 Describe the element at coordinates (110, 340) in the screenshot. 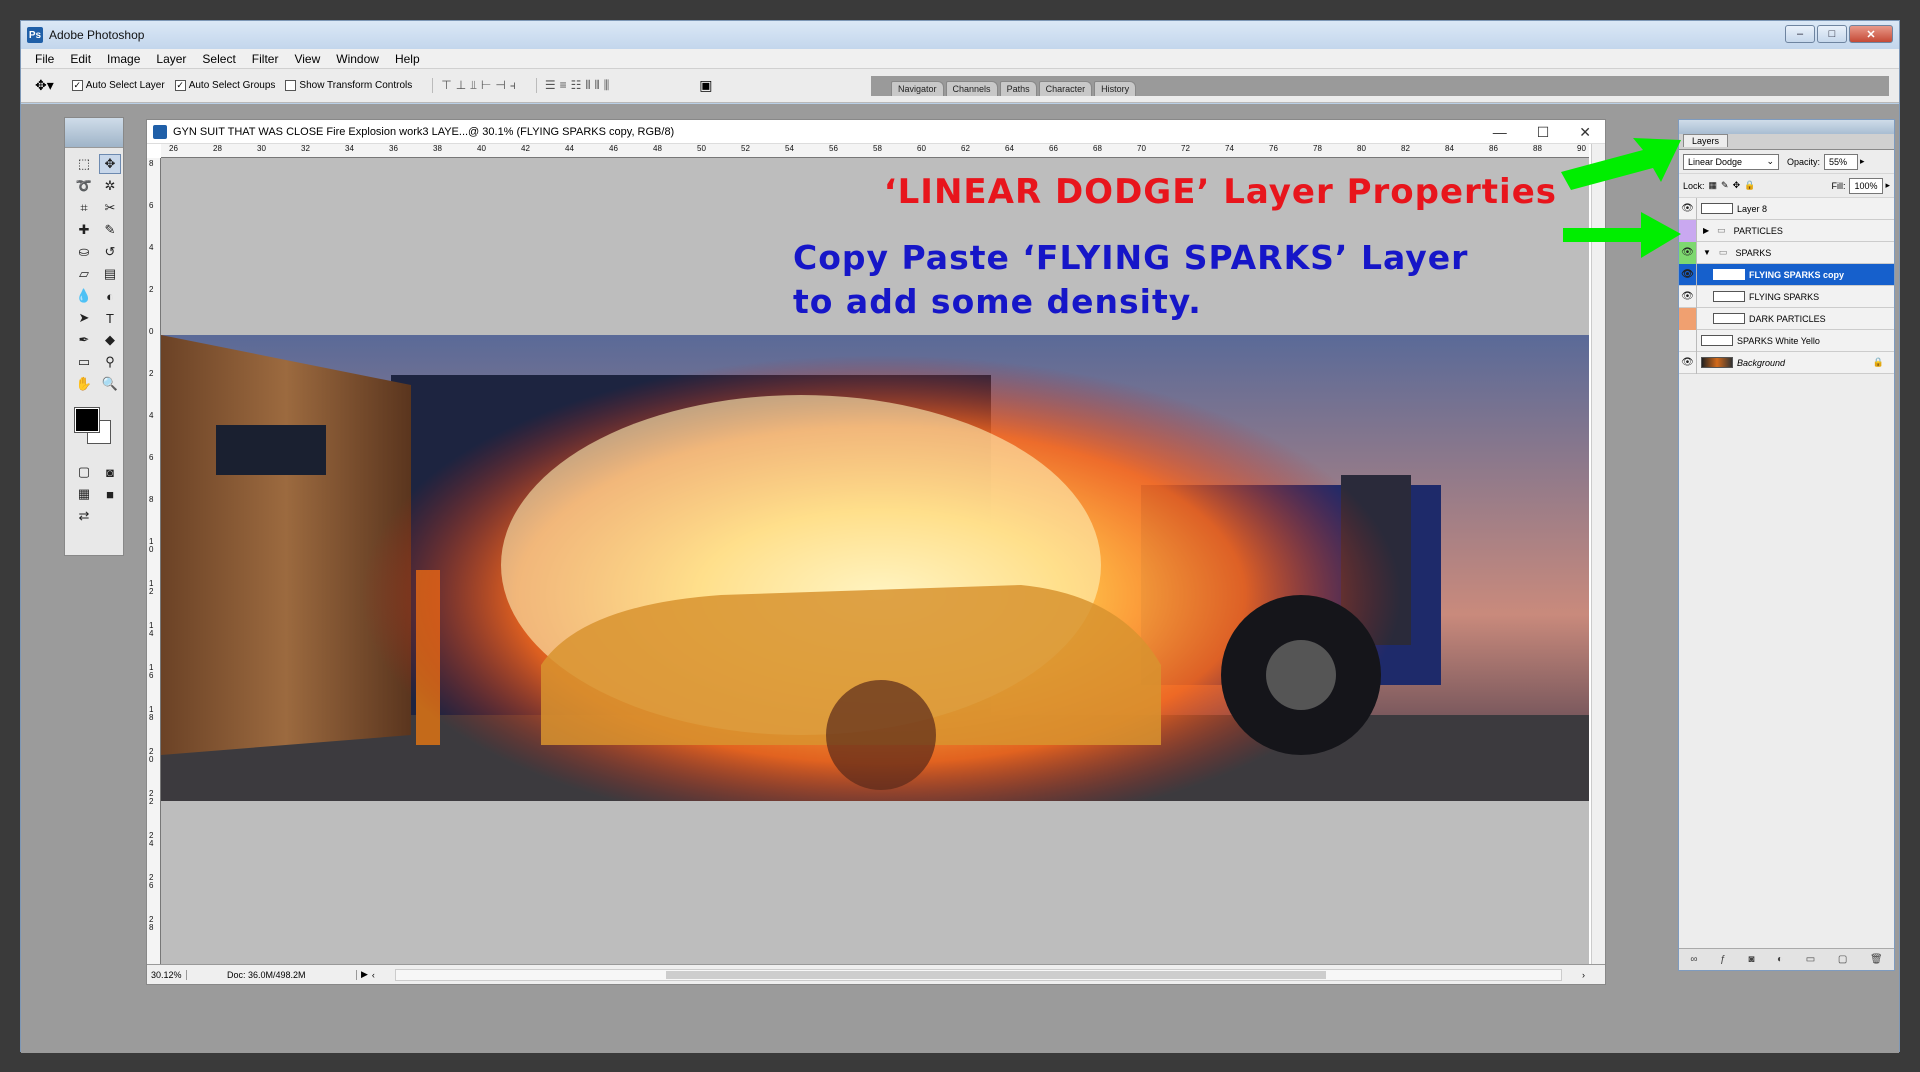

I see `shape-tool-icon: ◆` at that location.